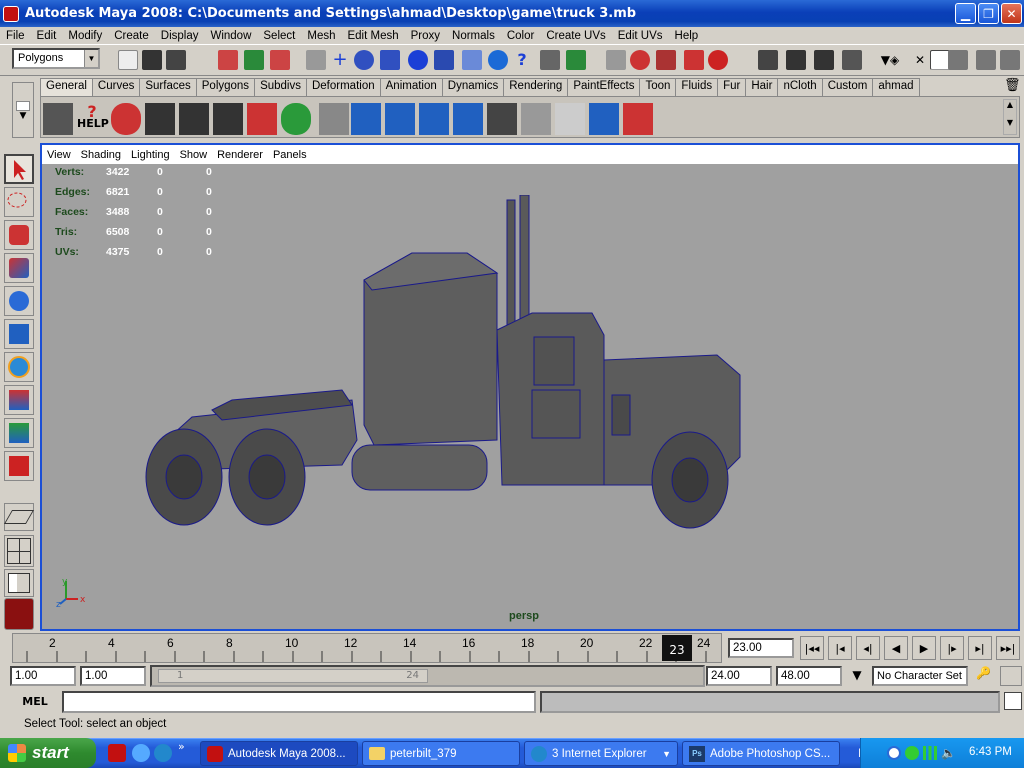 This screenshot has width=1024, height=768. I want to click on range-slider-handle: 1 24, so click(293, 676).